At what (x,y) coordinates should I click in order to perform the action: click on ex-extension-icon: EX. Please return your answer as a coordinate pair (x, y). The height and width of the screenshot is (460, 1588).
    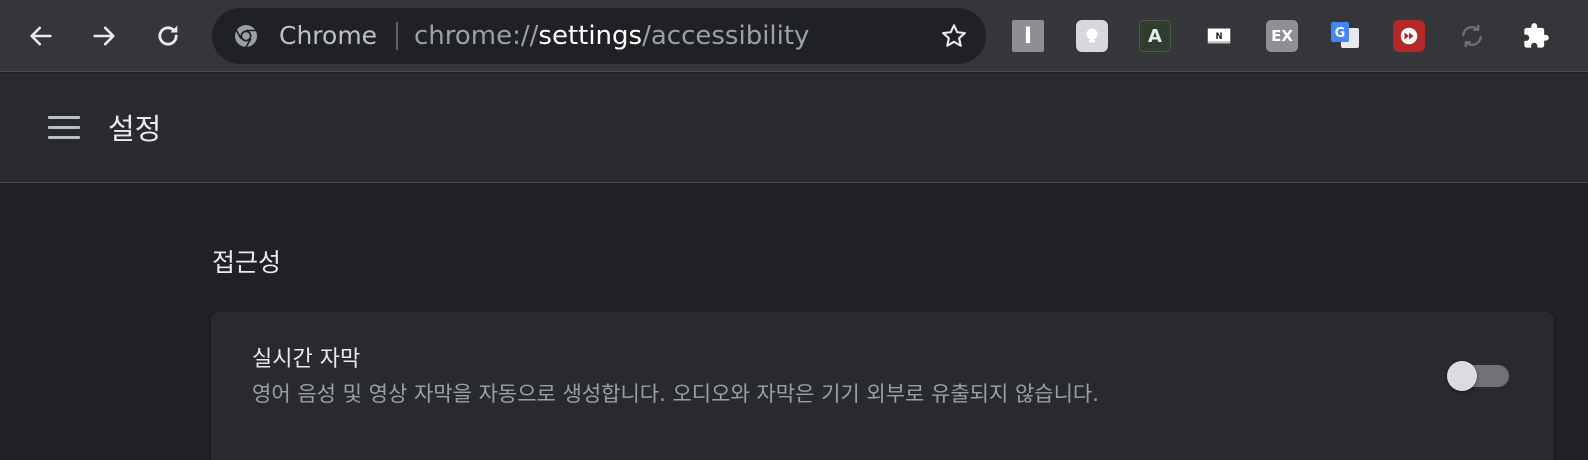
    Looking at the image, I should click on (1282, 36).